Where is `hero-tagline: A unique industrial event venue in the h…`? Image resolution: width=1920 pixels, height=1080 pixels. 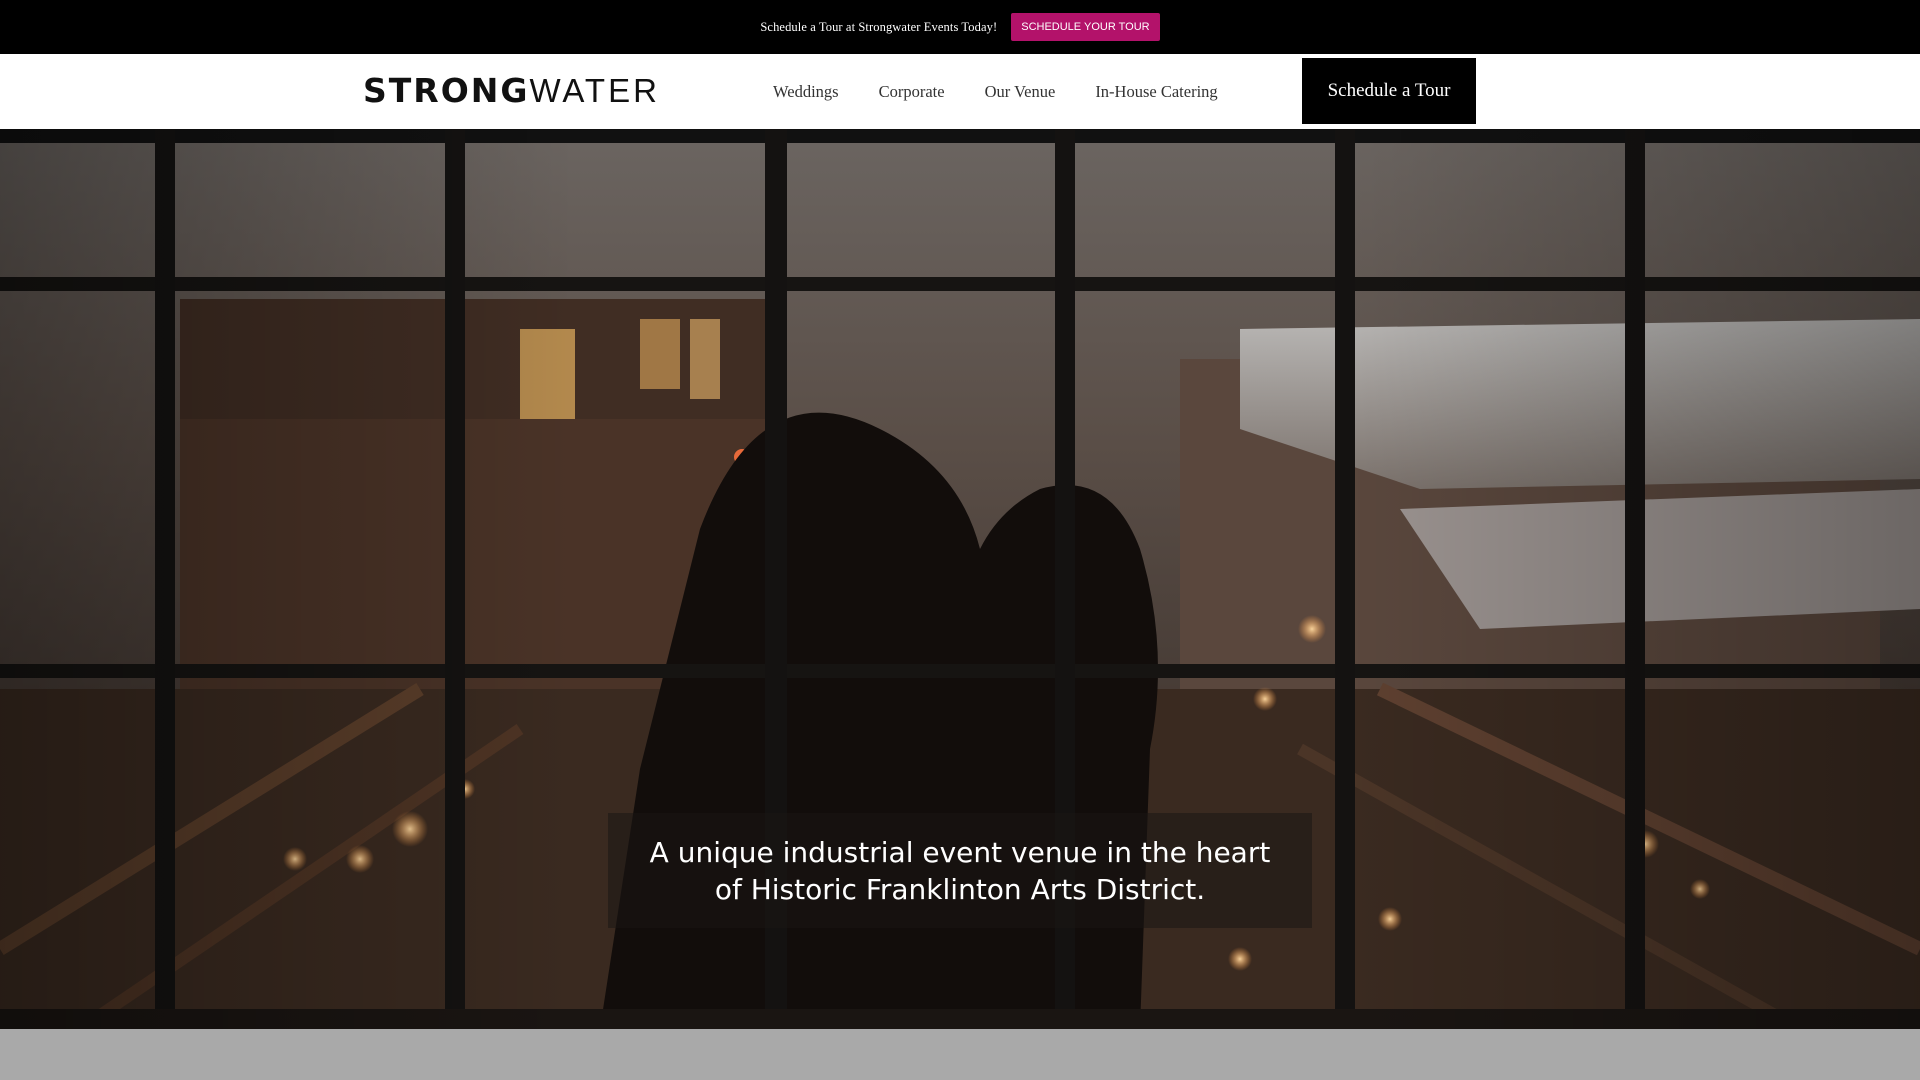 hero-tagline: A unique industrial event venue in the h… is located at coordinates (960, 870).